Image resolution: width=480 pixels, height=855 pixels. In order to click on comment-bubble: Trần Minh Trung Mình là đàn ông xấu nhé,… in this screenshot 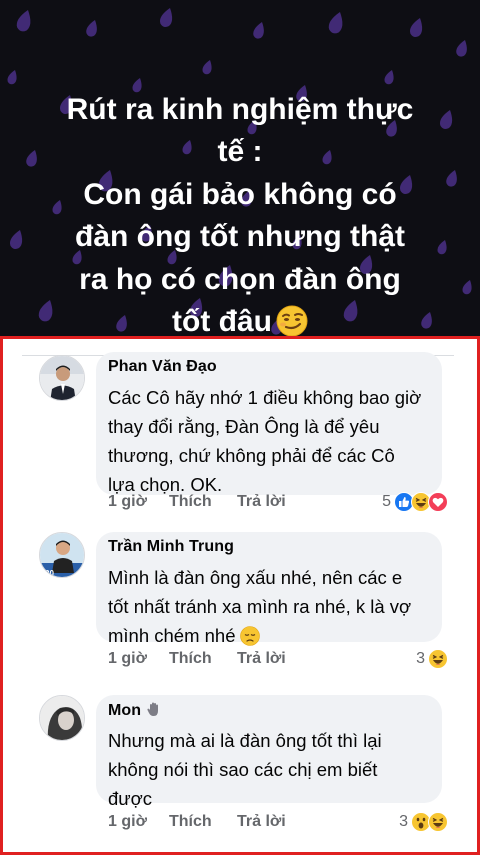, I will do `click(269, 589)`.